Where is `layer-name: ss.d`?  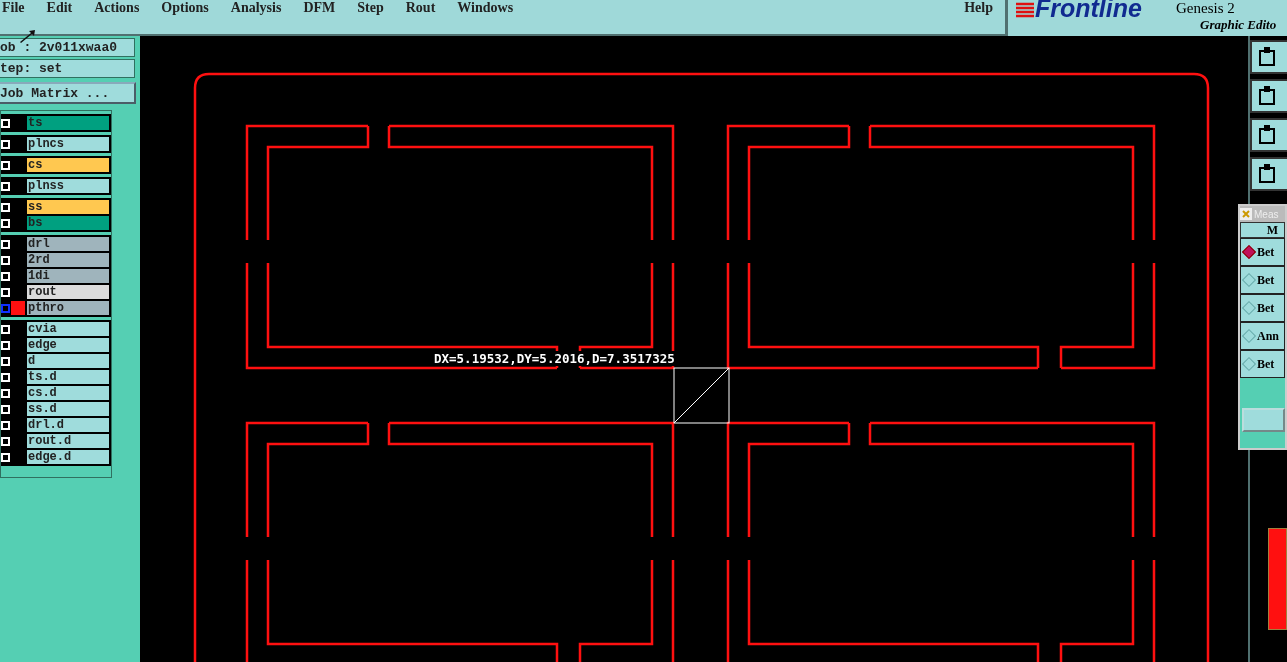
layer-name: ss.d is located at coordinates (68, 409).